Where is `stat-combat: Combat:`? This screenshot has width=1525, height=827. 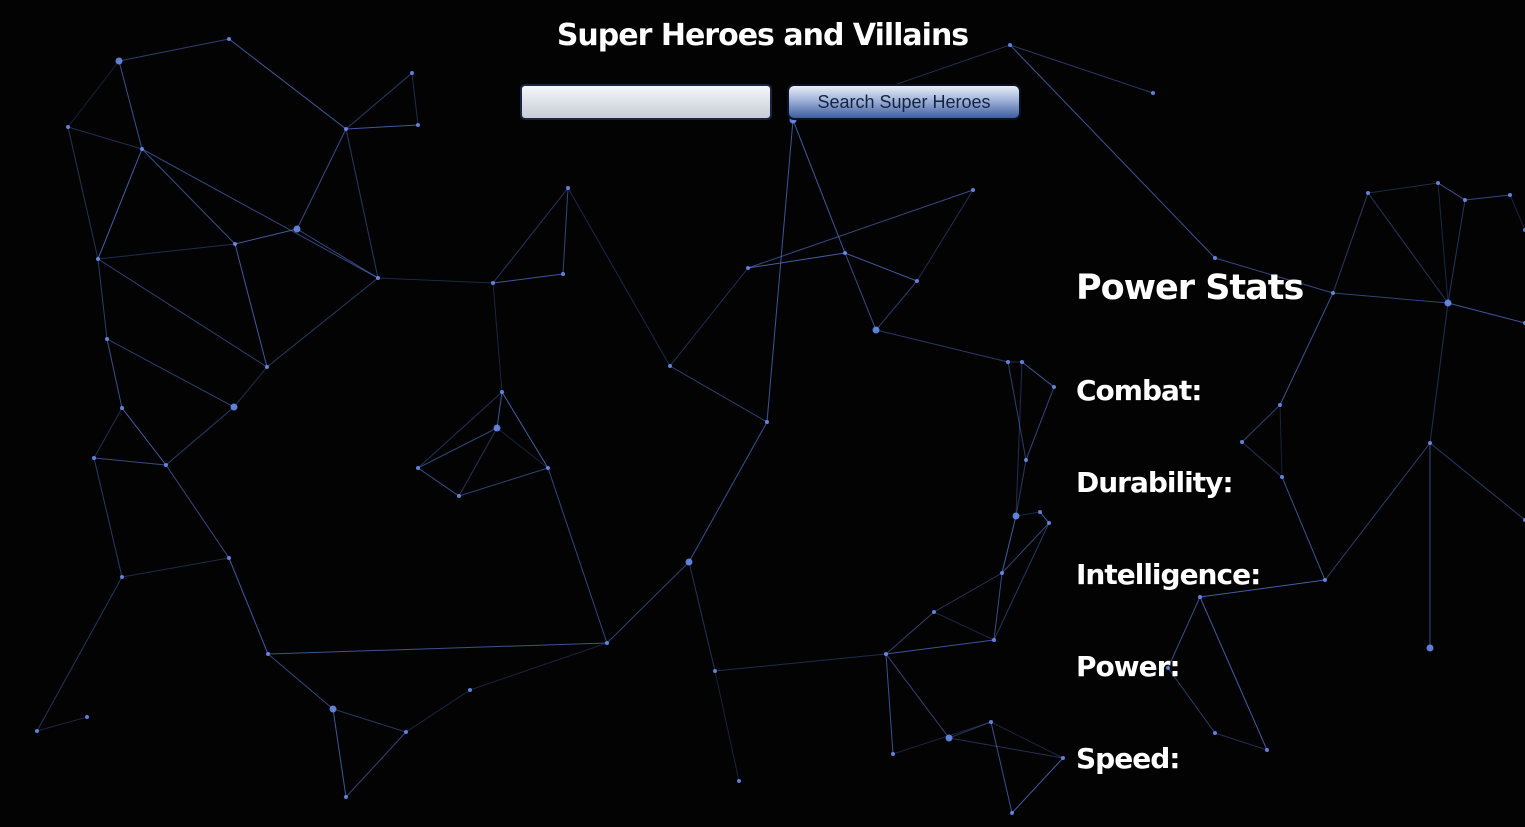 stat-combat: Combat: is located at coordinates (1143, 390).